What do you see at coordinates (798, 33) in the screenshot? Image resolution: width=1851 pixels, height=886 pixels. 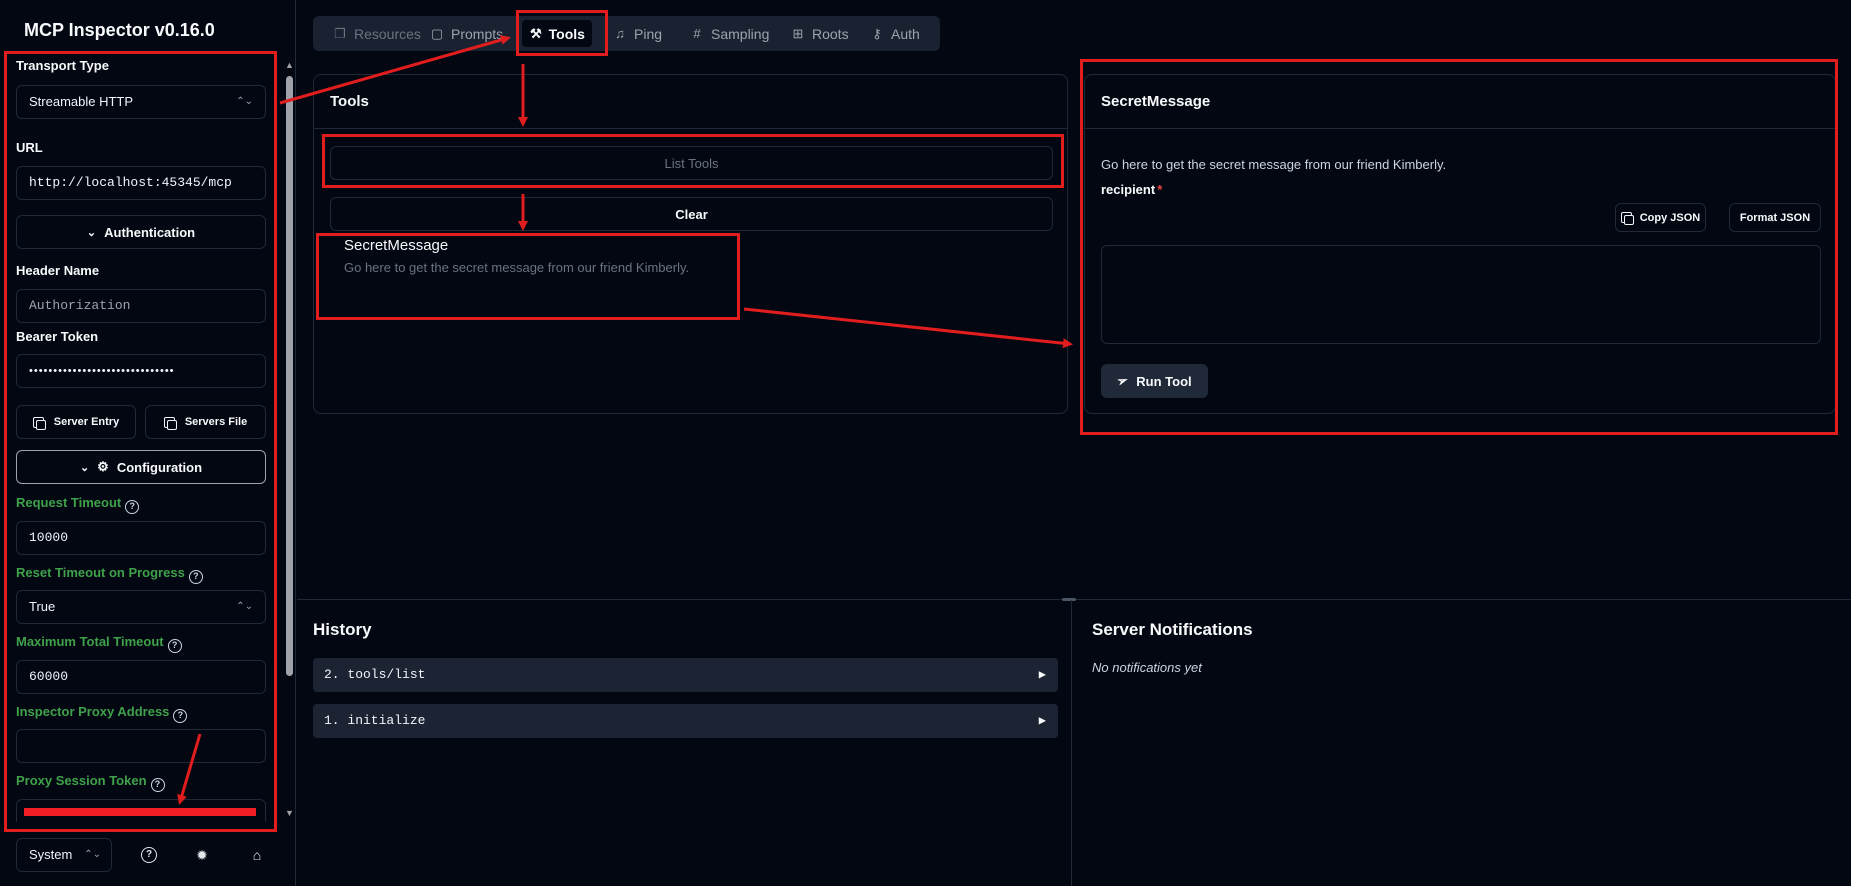 I see `folder-tree-icon: ⊞` at bounding box center [798, 33].